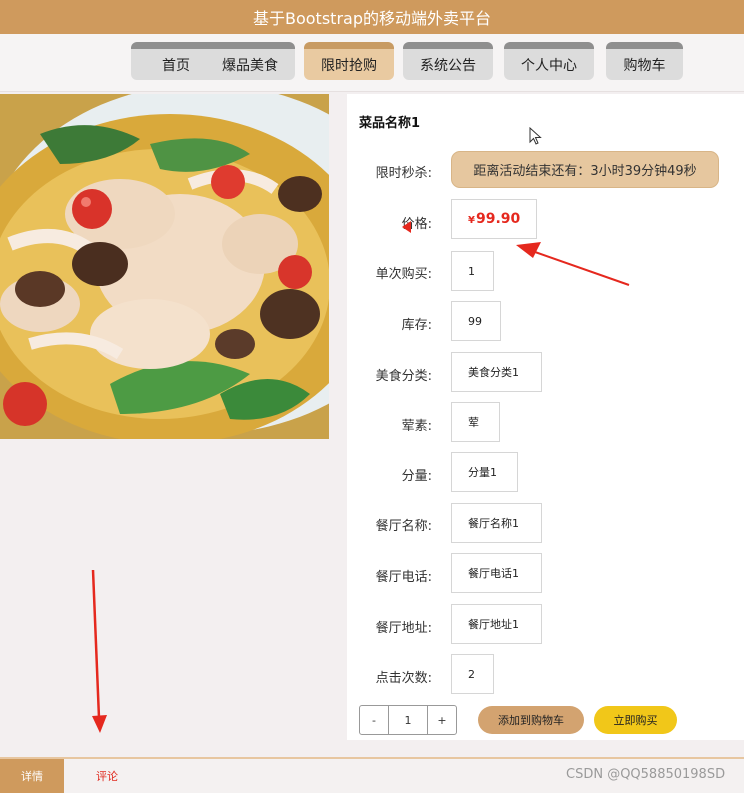 This screenshot has height=793, width=744. What do you see at coordinates (496, 573) in the screenshot?
I see `restaurant-phone-value: 餐厅电话1` at bounding box center [496, 573].